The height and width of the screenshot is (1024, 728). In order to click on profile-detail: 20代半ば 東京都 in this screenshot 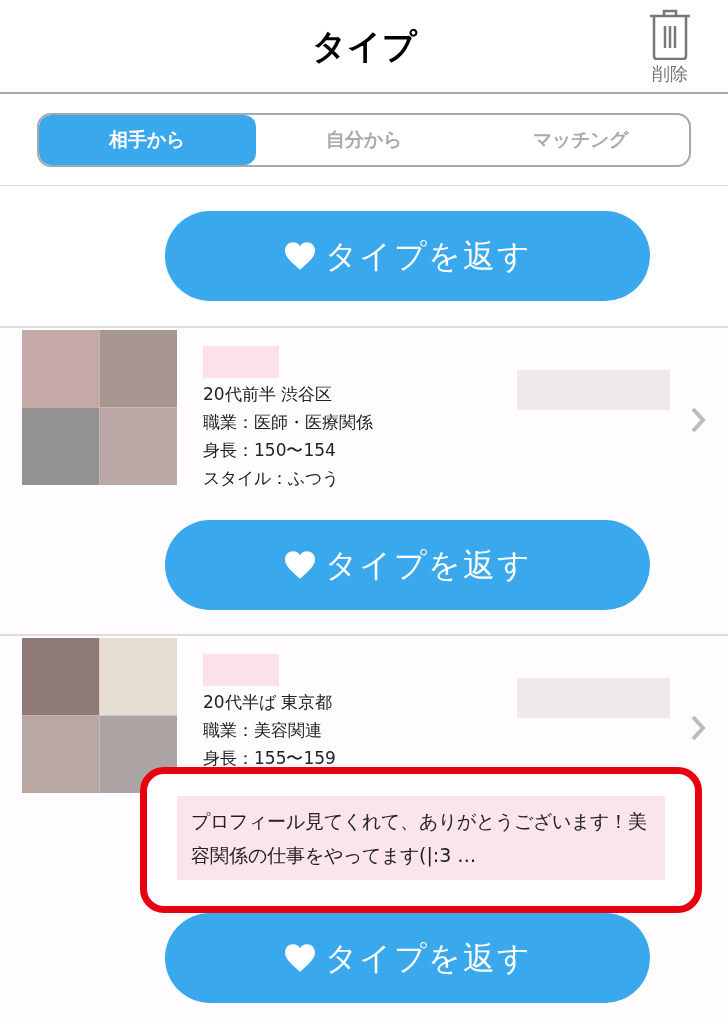, I will do `click(268, 702)`.